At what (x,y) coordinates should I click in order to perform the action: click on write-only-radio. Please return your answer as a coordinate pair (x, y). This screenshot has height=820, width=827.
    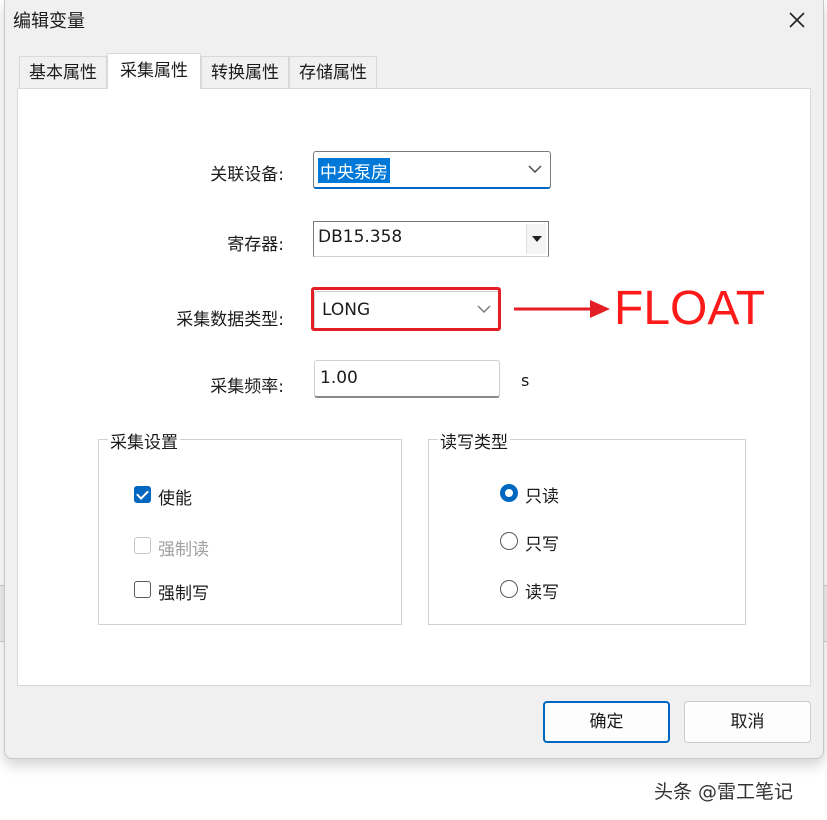
    Looking at the image, I should click on (509, 541).